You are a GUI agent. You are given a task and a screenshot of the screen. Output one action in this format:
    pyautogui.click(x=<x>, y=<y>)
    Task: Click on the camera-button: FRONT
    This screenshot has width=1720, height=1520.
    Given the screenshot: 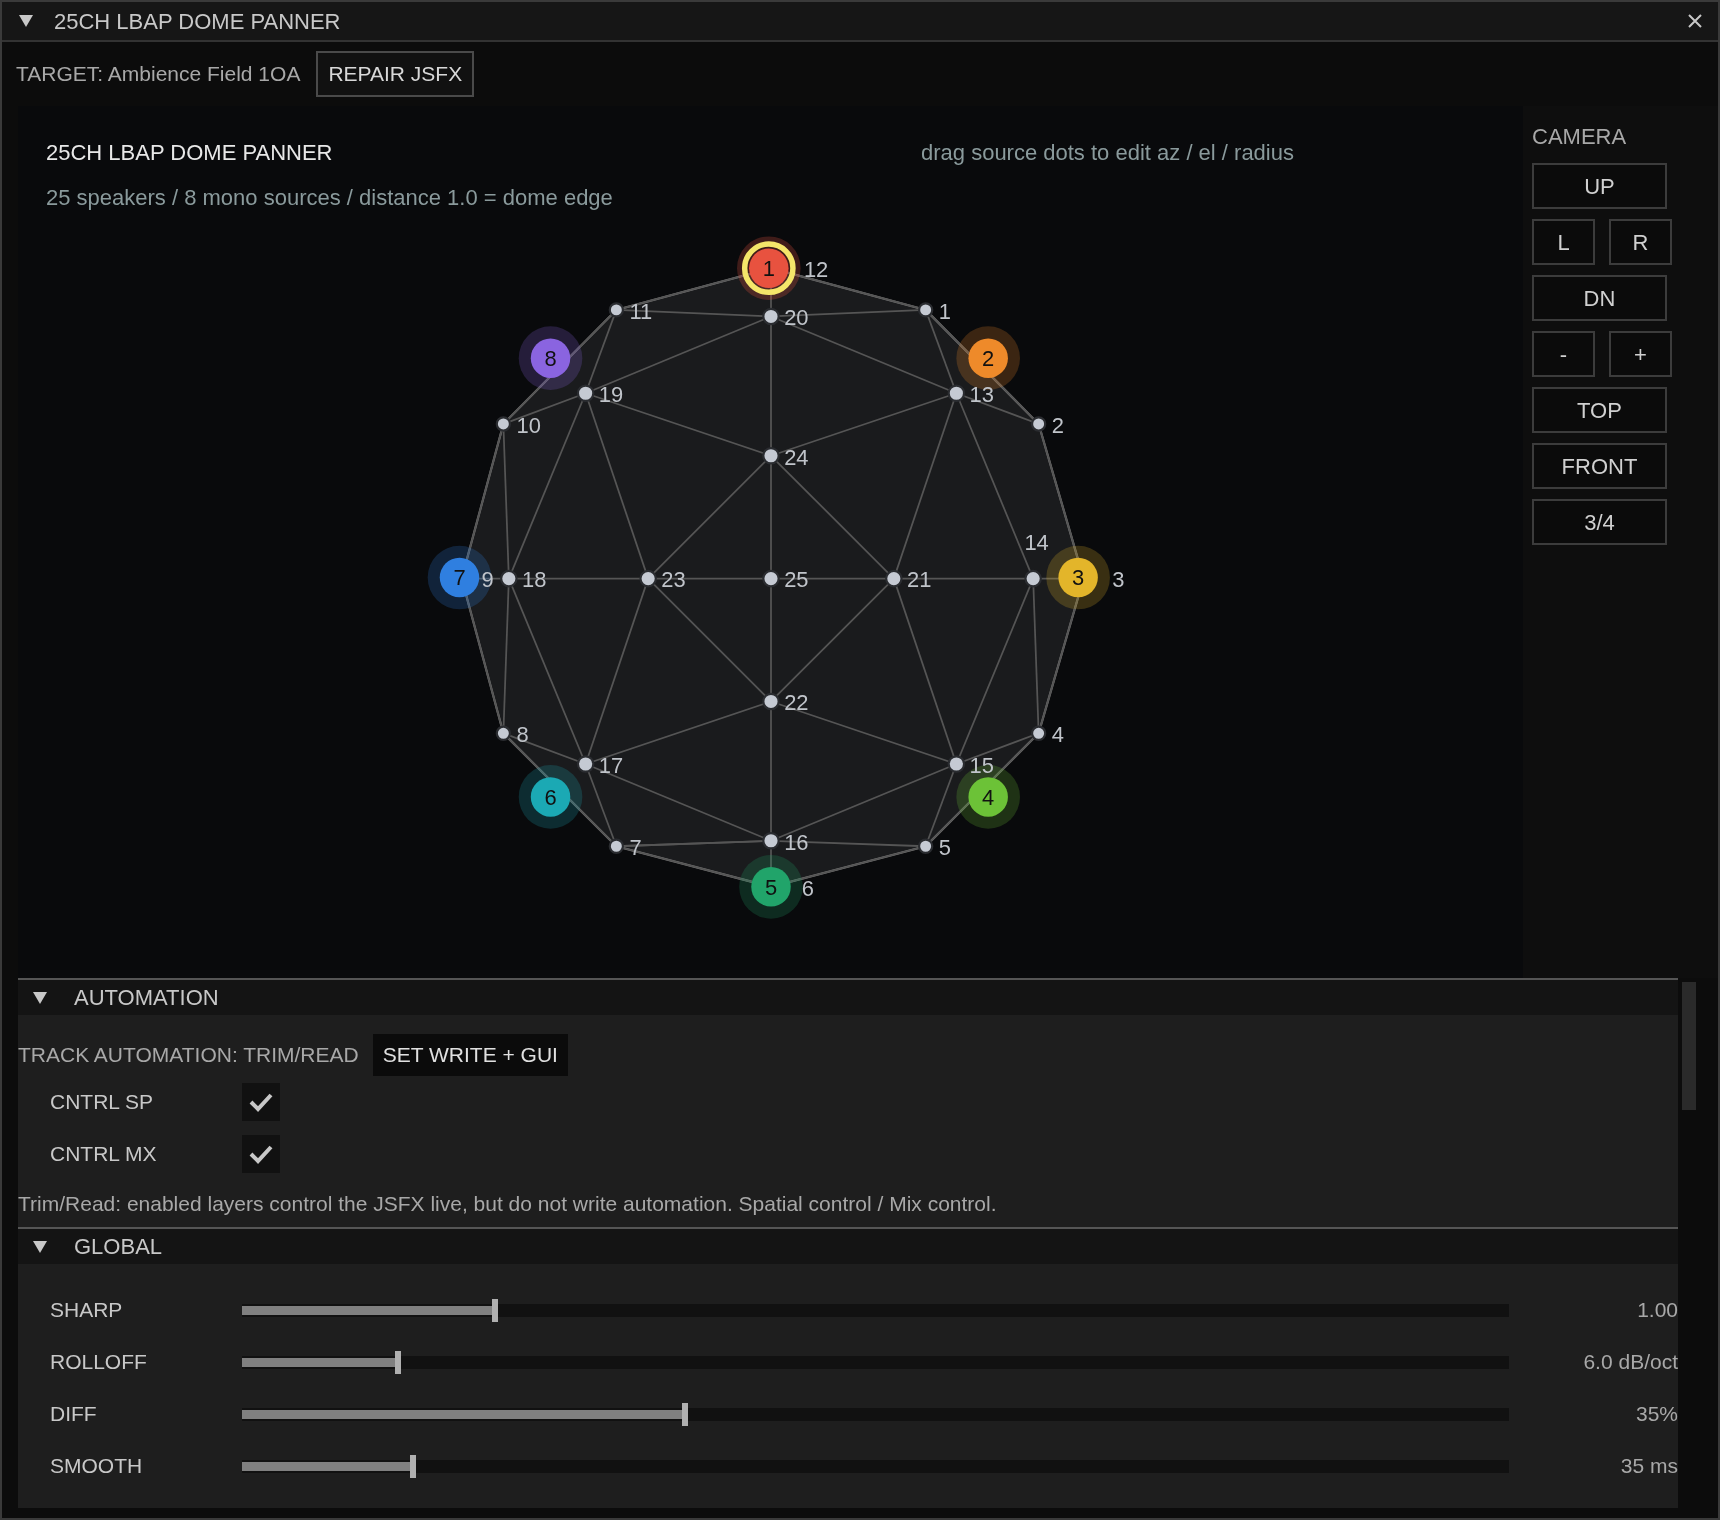 What is the action you would take?
    pyautogui.click(x=1599, y=466)
    